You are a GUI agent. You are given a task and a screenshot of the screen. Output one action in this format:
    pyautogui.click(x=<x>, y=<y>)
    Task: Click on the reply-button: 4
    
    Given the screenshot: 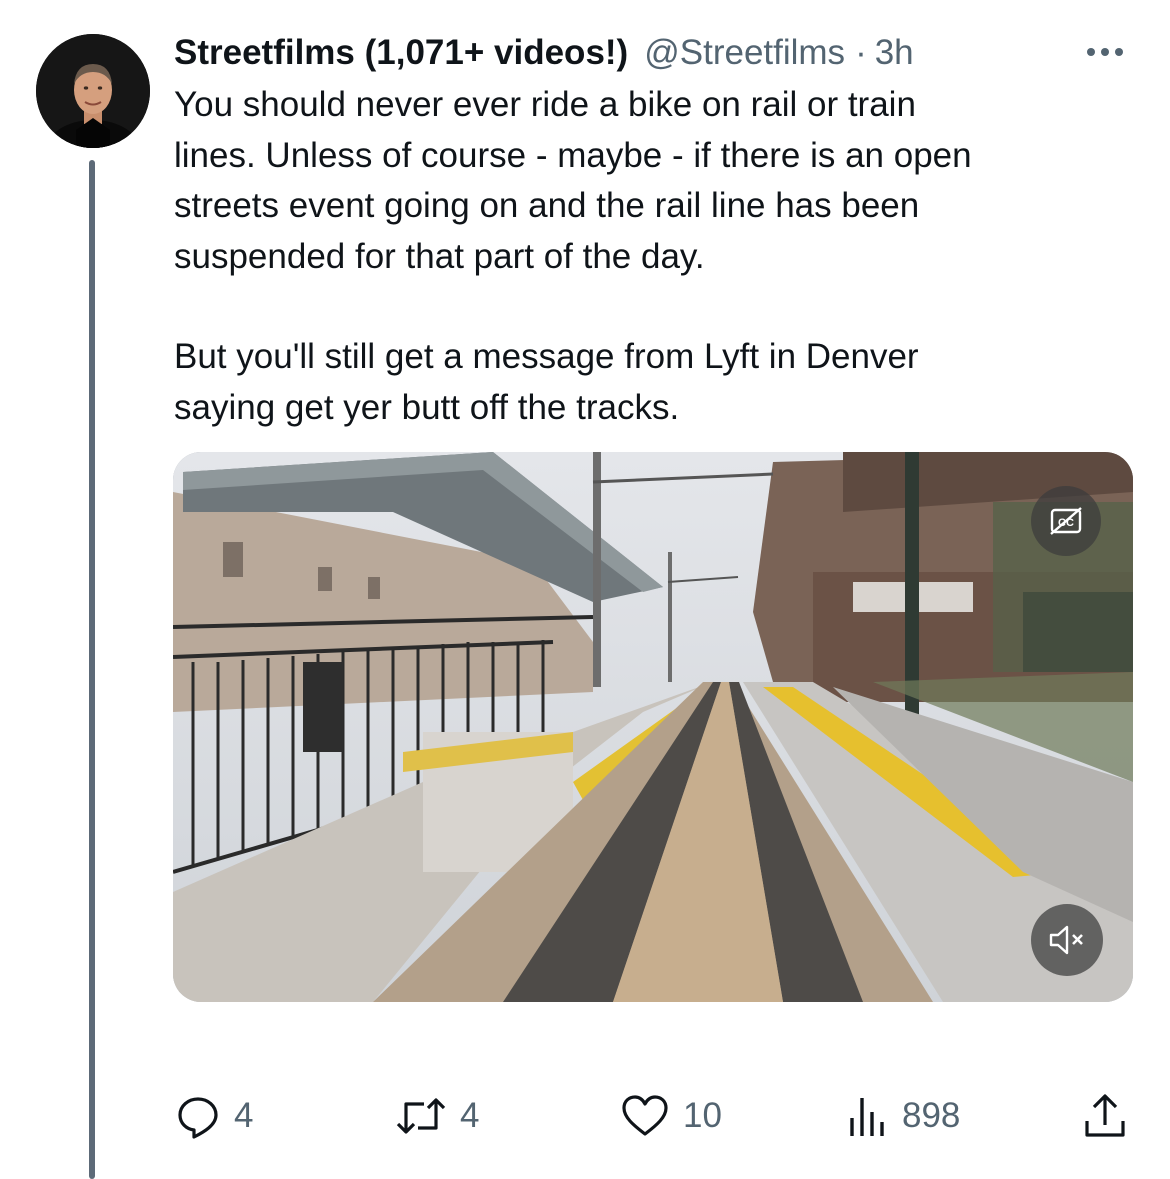 What is the action you would take?
    pyautogui.click(x=213, y=1116)
    